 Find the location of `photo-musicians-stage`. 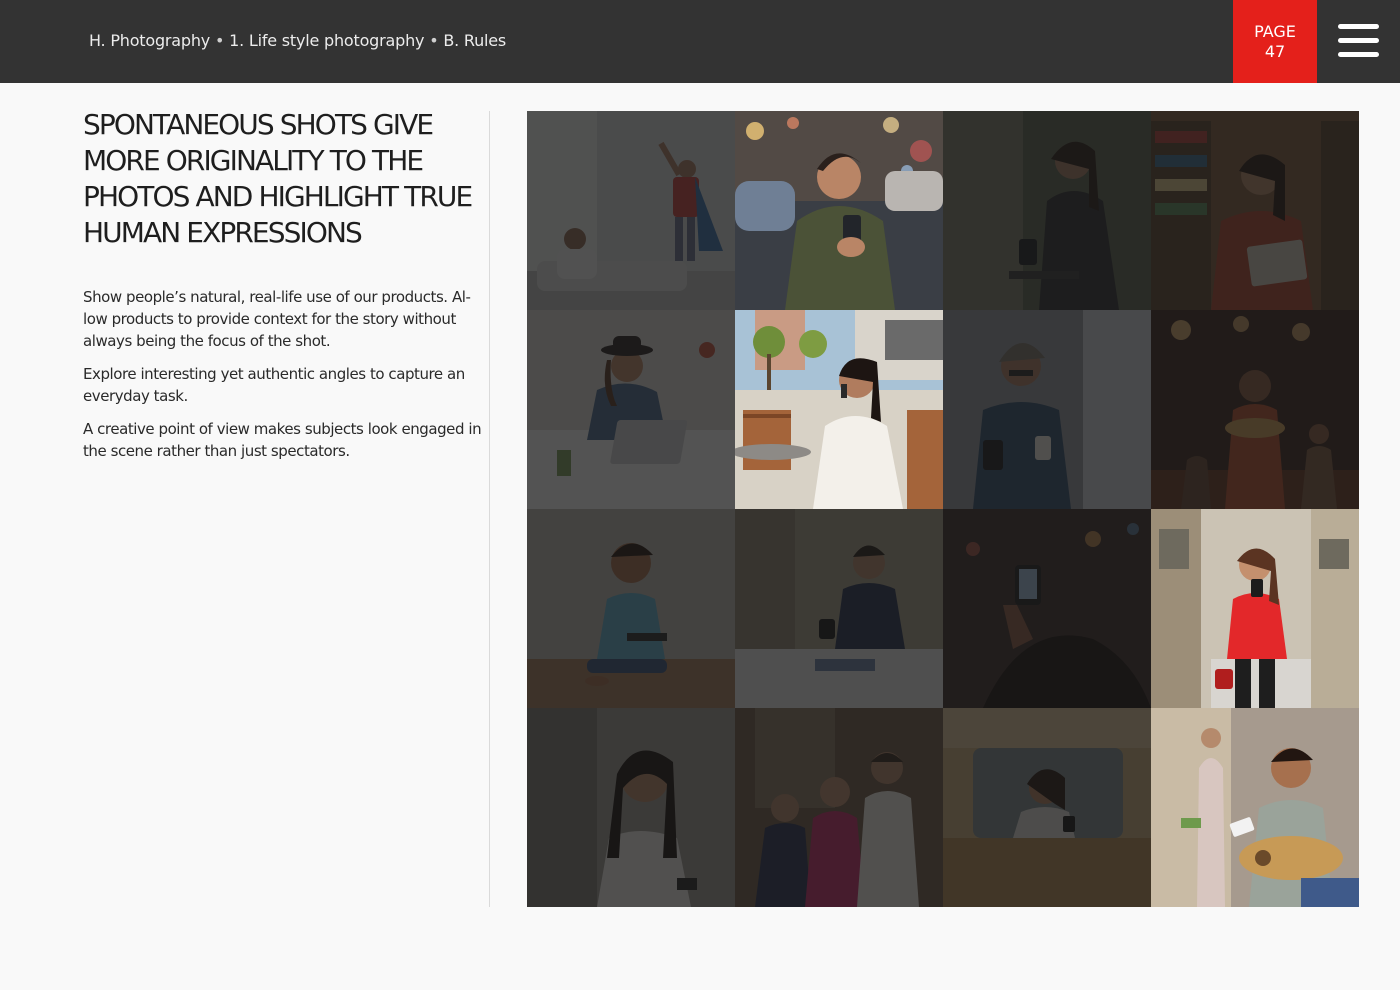

photo-musicians-stage is located at coordinates (1255, 409).